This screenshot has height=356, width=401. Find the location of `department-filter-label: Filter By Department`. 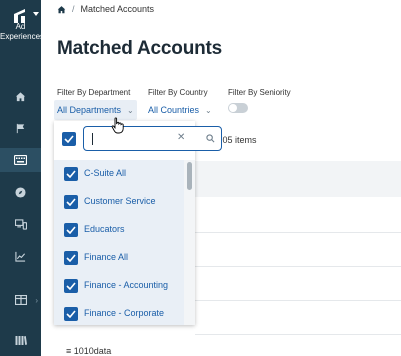

department-filter-label: Filter By Department is located at coordinates (94, 92).